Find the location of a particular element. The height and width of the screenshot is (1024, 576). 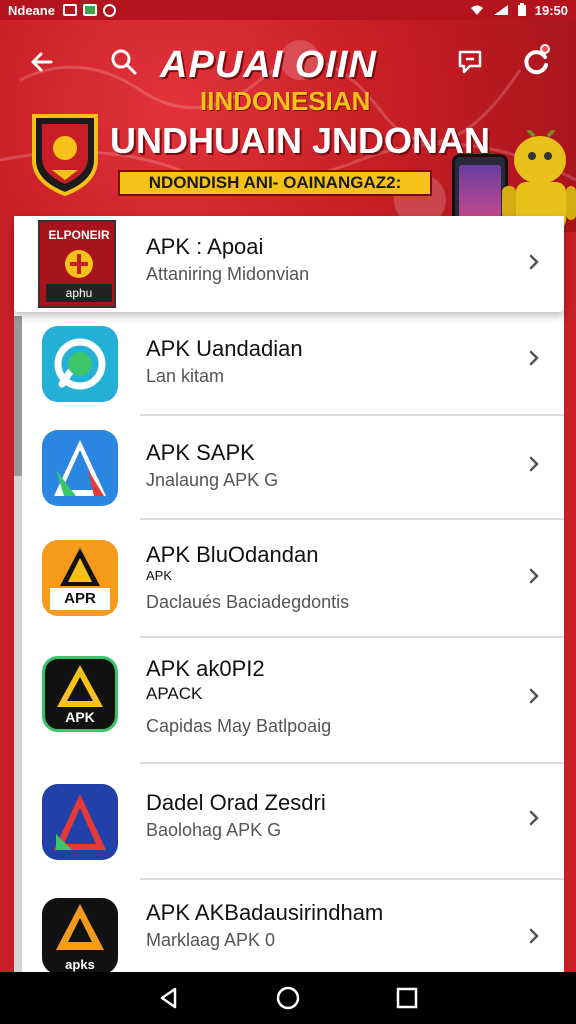

search-icon is located at coordinates (124, 62).